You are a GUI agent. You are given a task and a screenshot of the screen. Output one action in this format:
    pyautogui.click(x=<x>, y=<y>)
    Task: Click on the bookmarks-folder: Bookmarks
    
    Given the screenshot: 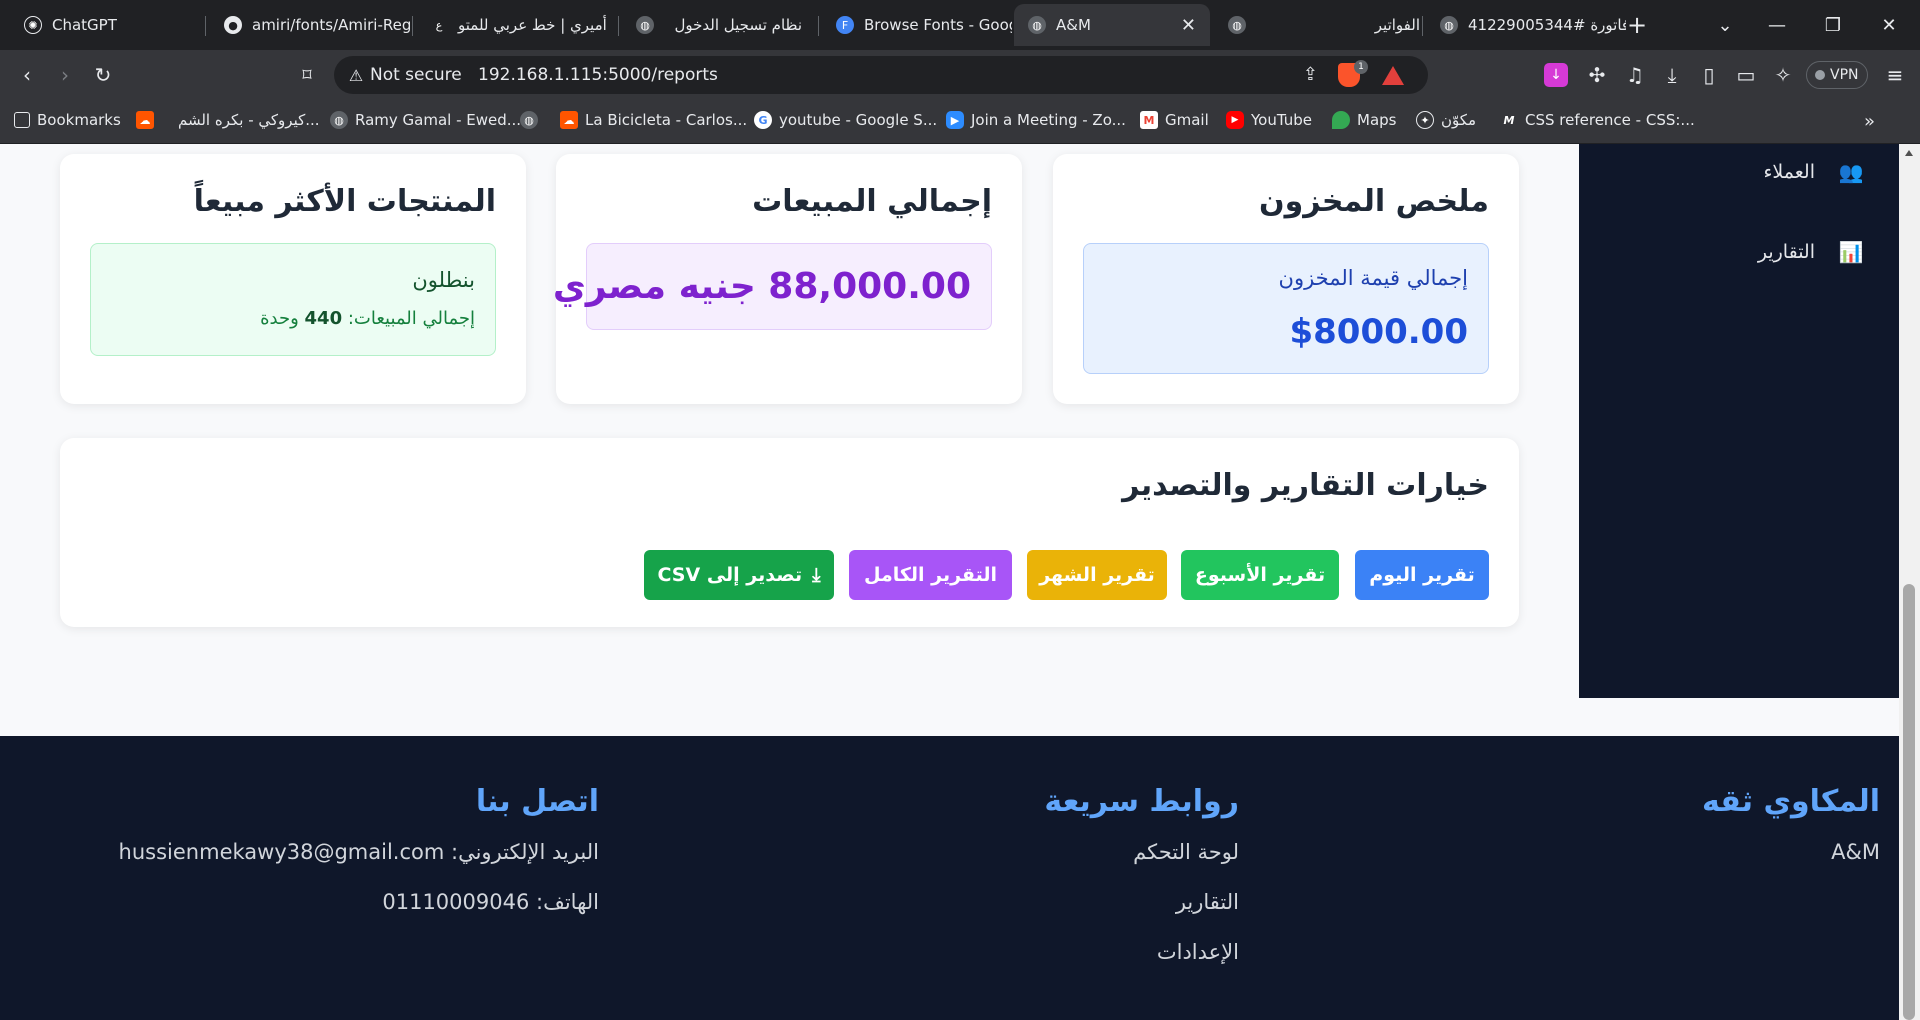 What is the action you would take?
    pyautogui.click(x=67, y=120)
    